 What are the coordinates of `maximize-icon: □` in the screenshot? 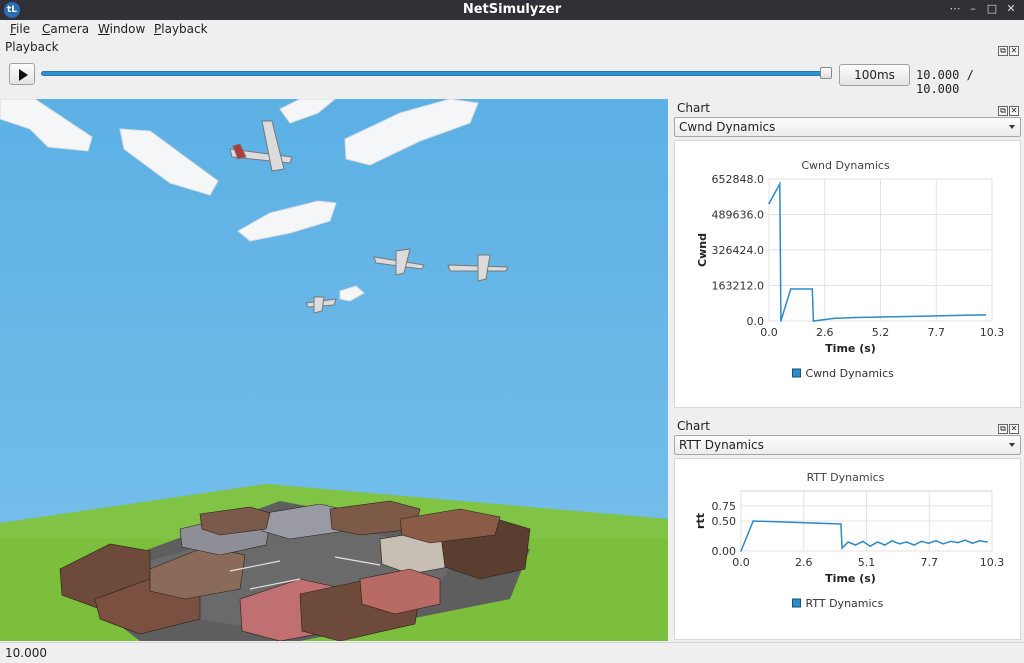 It's located at (992, 9).